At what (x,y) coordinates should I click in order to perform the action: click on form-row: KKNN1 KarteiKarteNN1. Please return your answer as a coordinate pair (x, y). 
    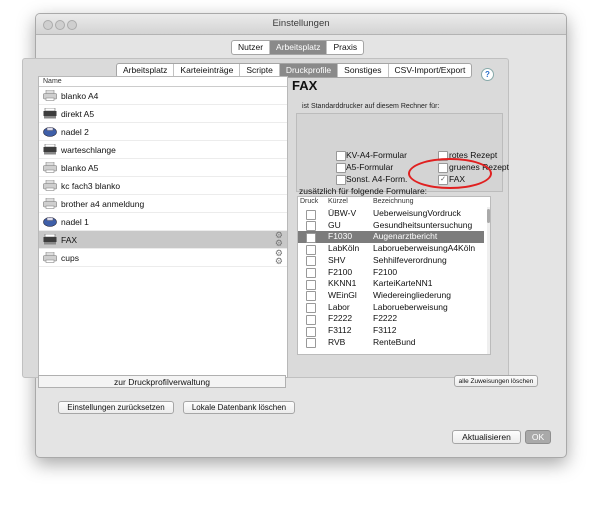
    Looking at the image, I should click on (391, 284).